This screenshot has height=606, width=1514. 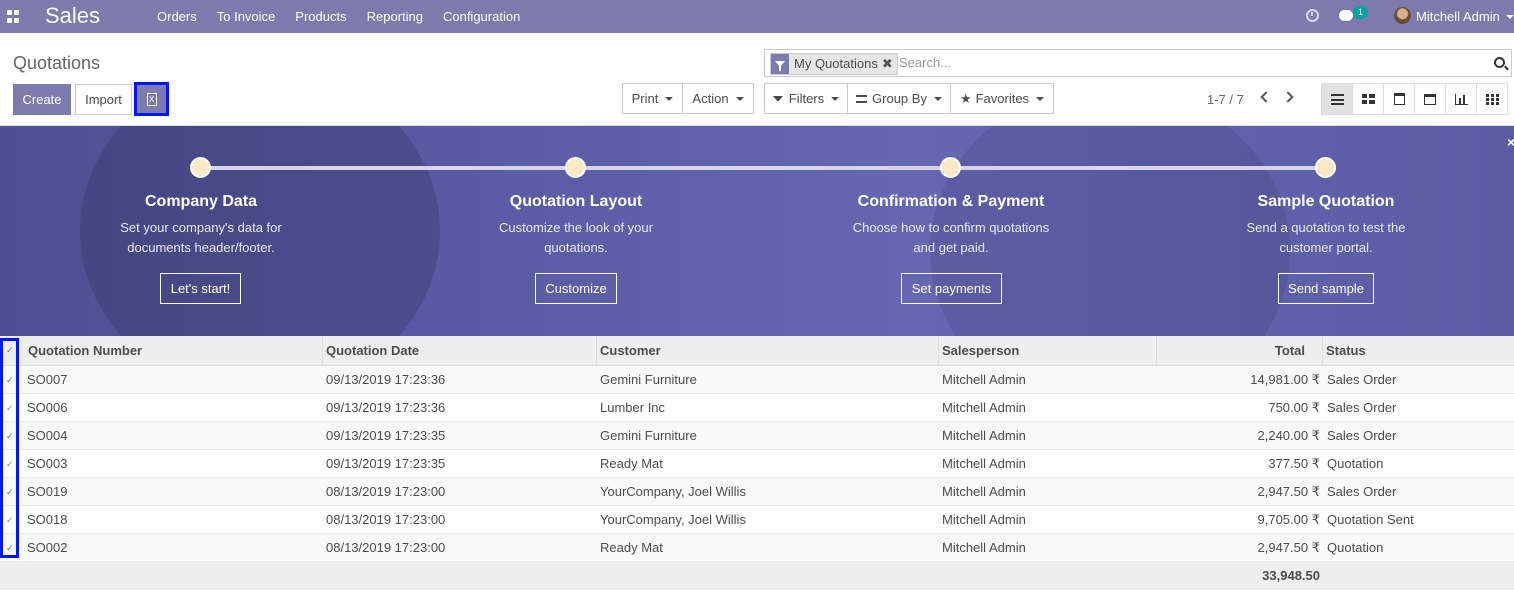 I want to click on favorites-dropdown: ★ Favorites, so click(x=1002, y=98).